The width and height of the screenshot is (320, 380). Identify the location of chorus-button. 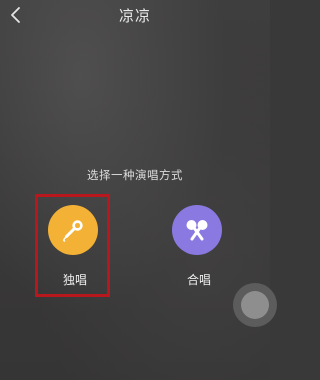
(197, 230).